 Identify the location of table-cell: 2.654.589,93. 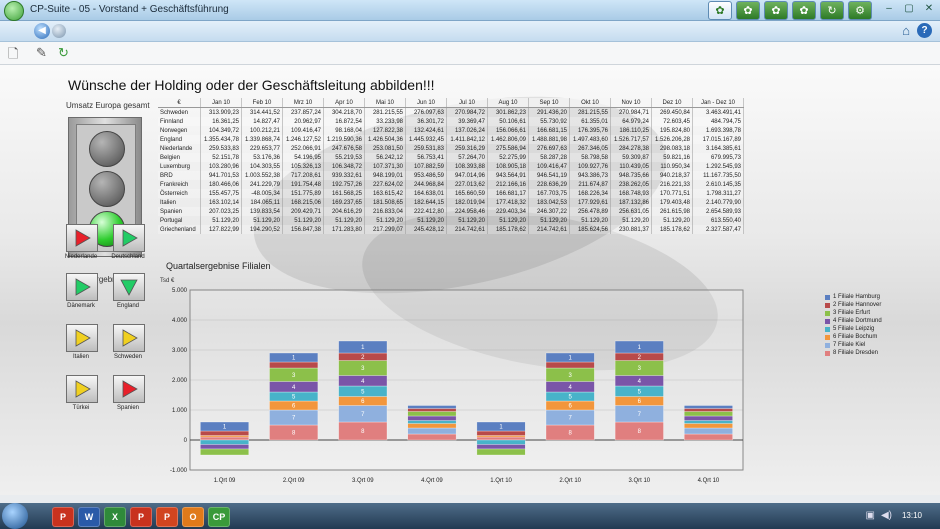
(718, 211).